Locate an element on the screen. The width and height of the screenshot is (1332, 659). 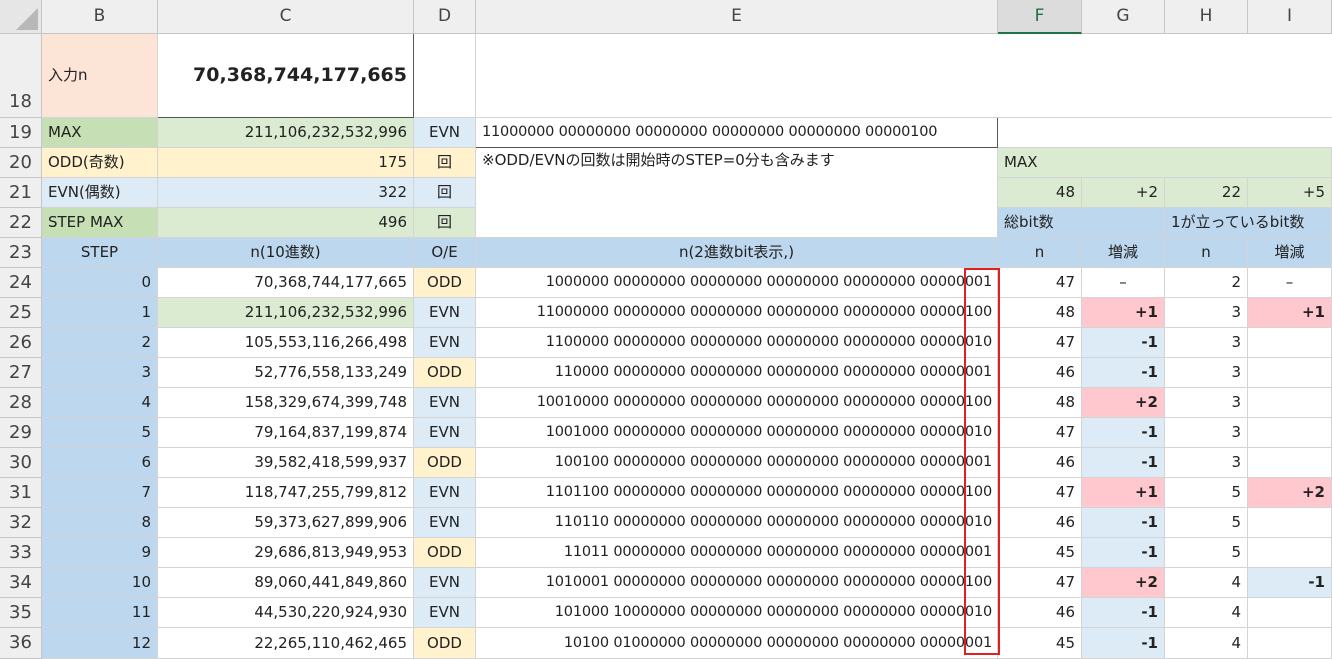
row-header-20: 20 is located at coordinates (21, 163).